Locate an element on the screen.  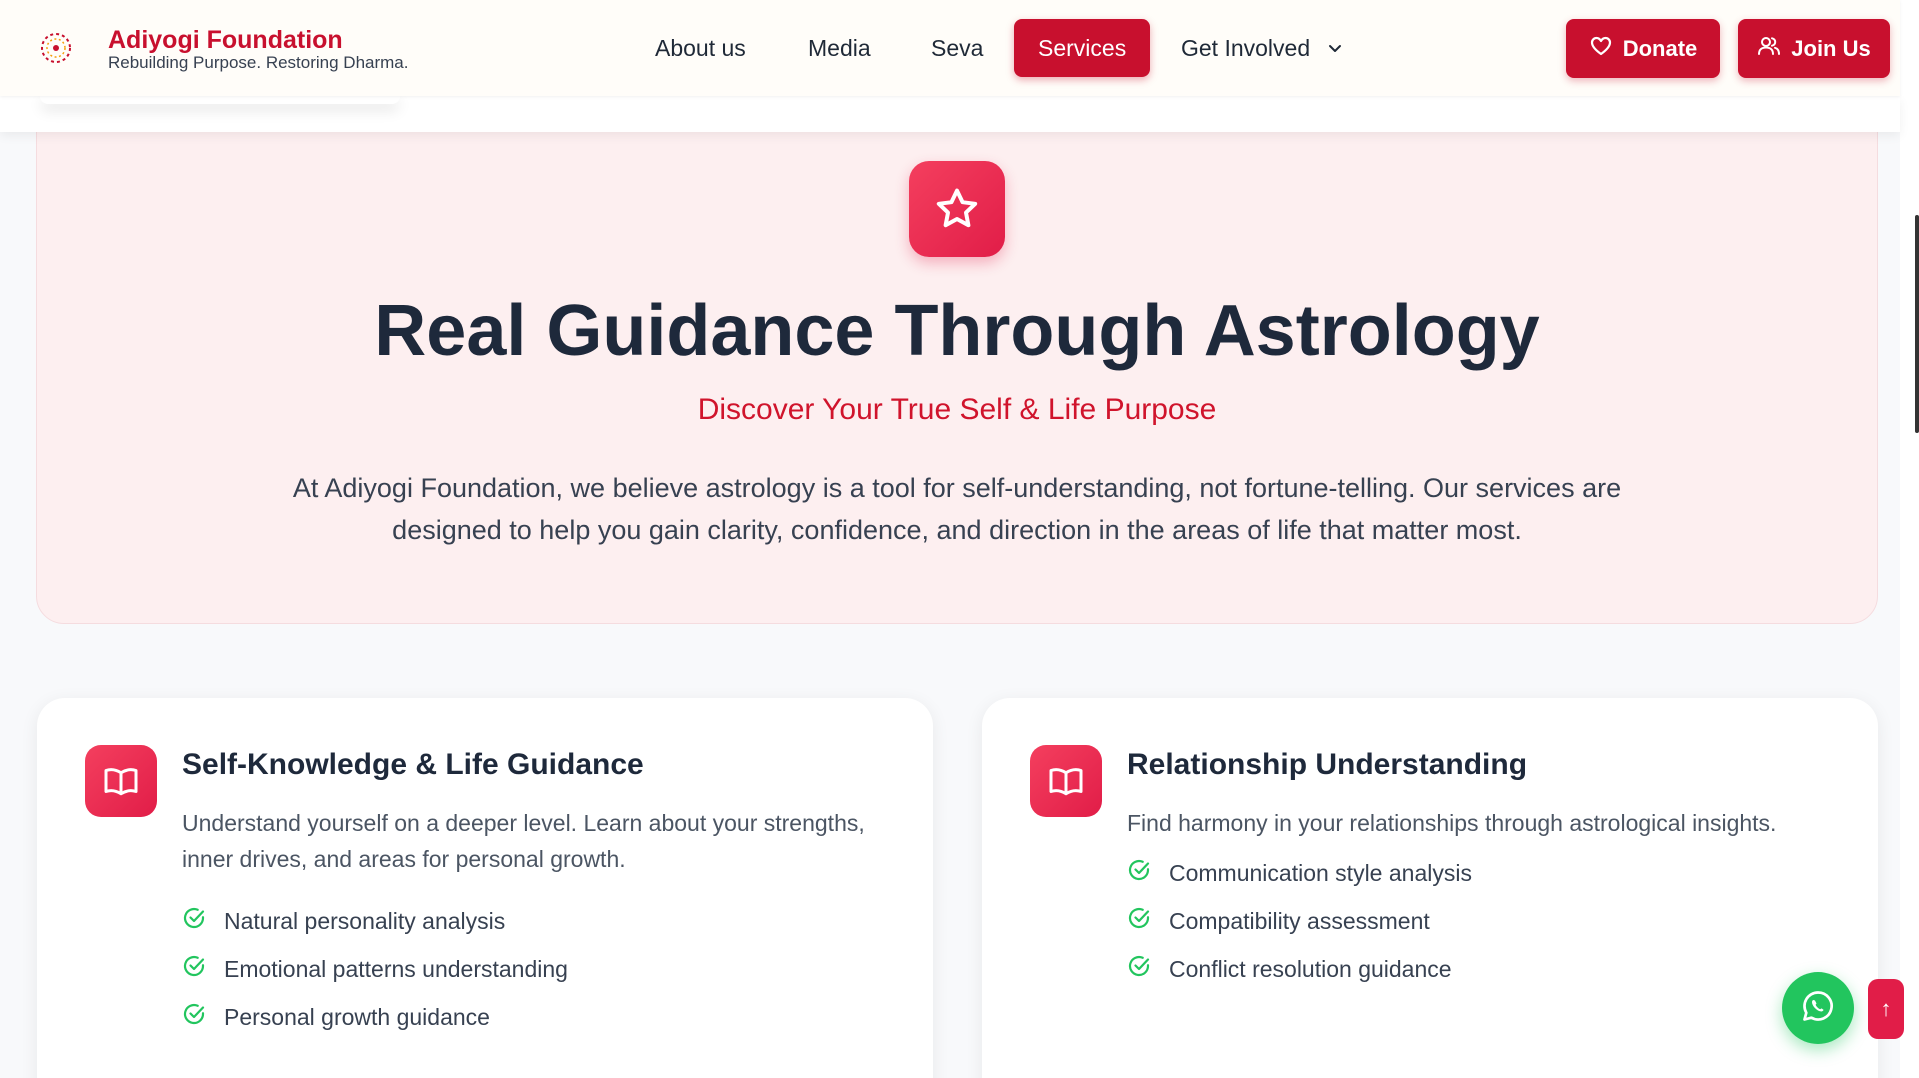
feature-label: Conflict resolution guidance is located at coordinates (1310, 968).